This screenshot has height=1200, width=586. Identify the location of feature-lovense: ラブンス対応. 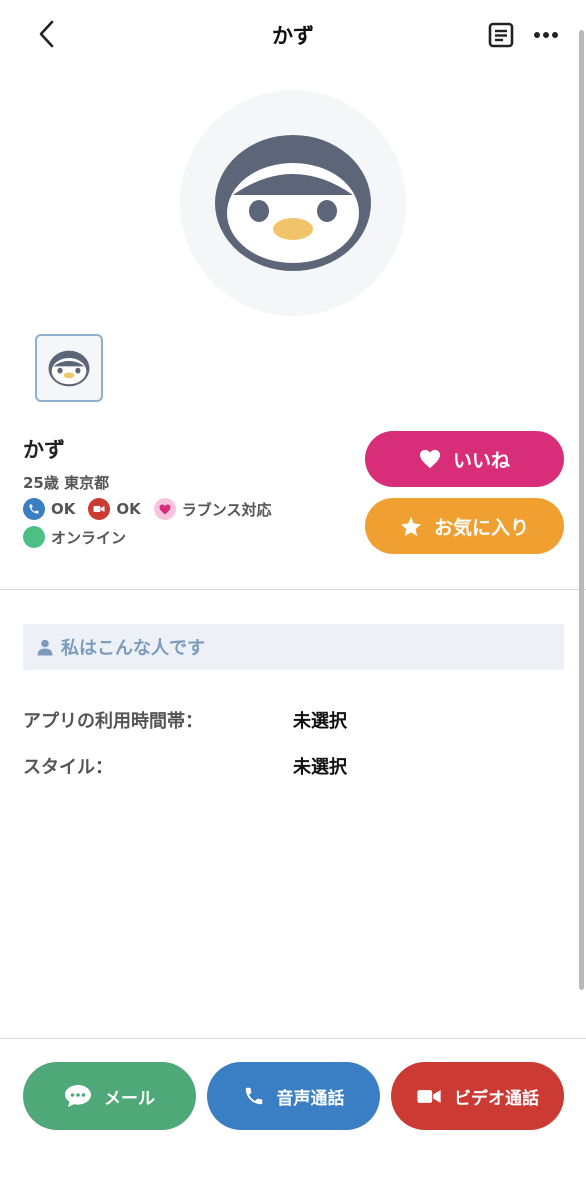
(212, 509).